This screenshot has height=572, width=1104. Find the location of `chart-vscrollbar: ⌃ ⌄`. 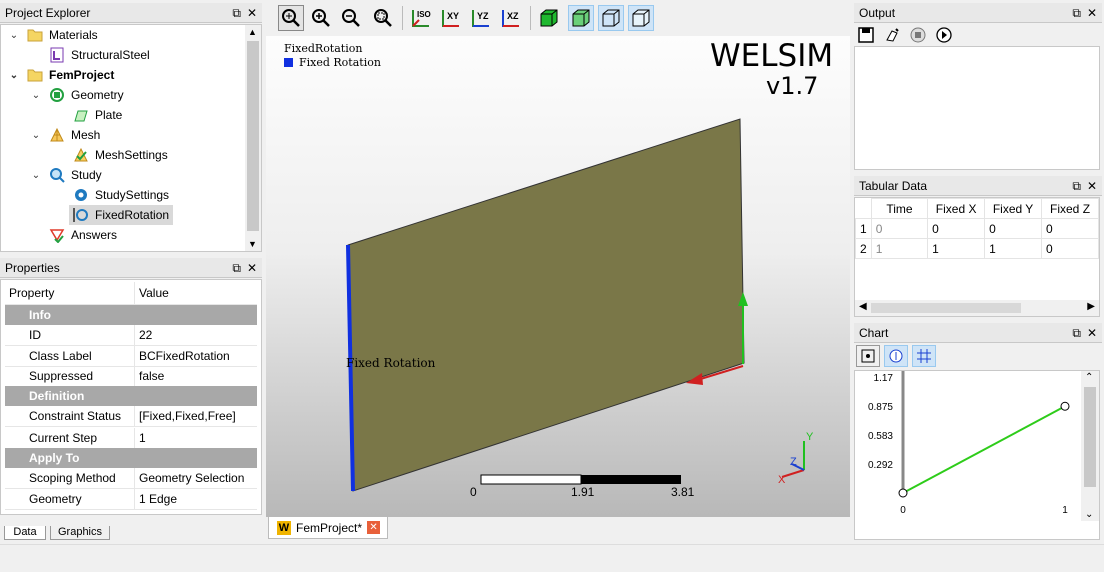

chart-vscrollbar: ⌃ ⌄ is located at coordinates (1090, 446).